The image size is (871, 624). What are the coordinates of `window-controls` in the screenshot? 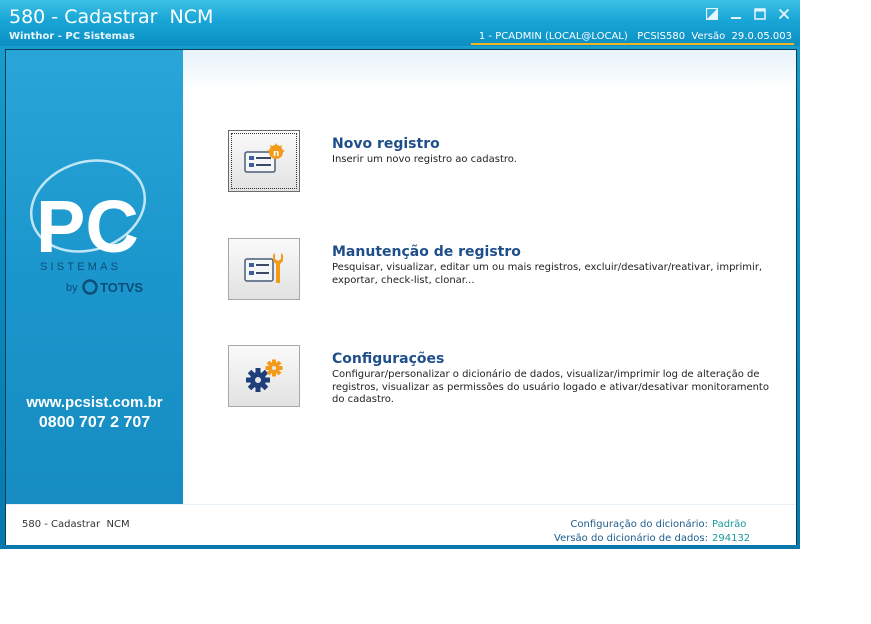 It's located at (748, 14).